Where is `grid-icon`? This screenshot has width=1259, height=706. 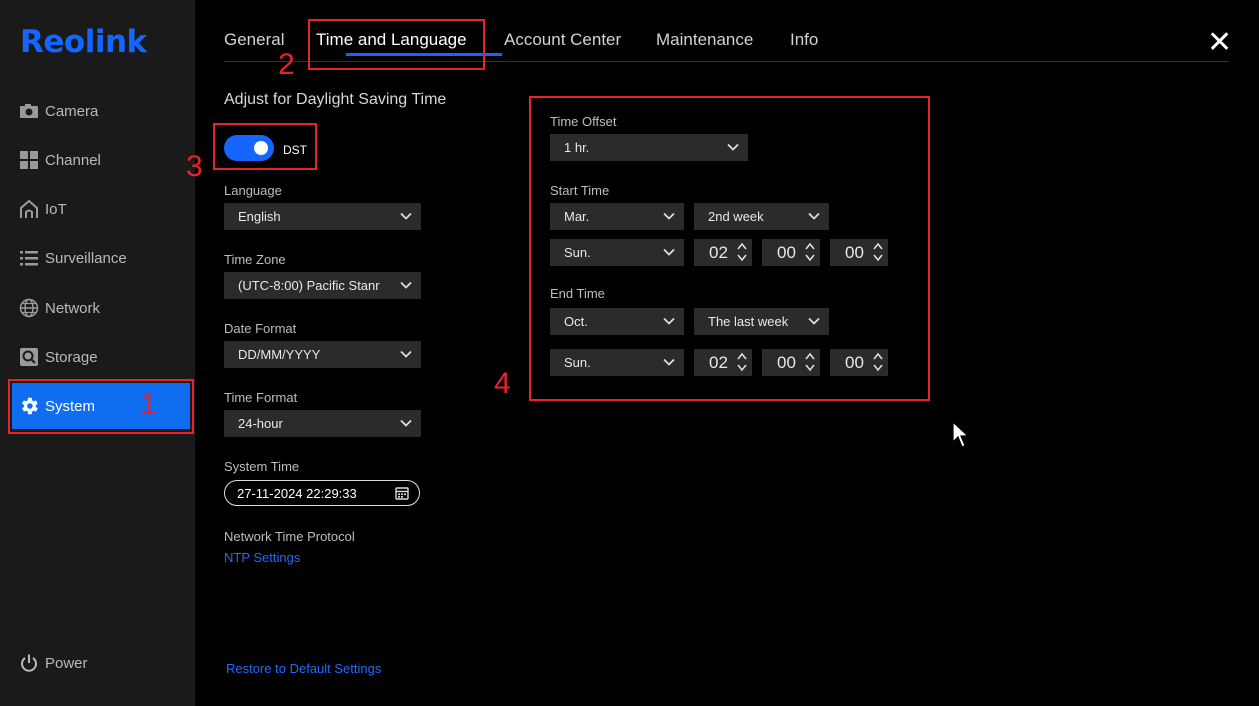 grid-icon is located at coordinates (29, 160).